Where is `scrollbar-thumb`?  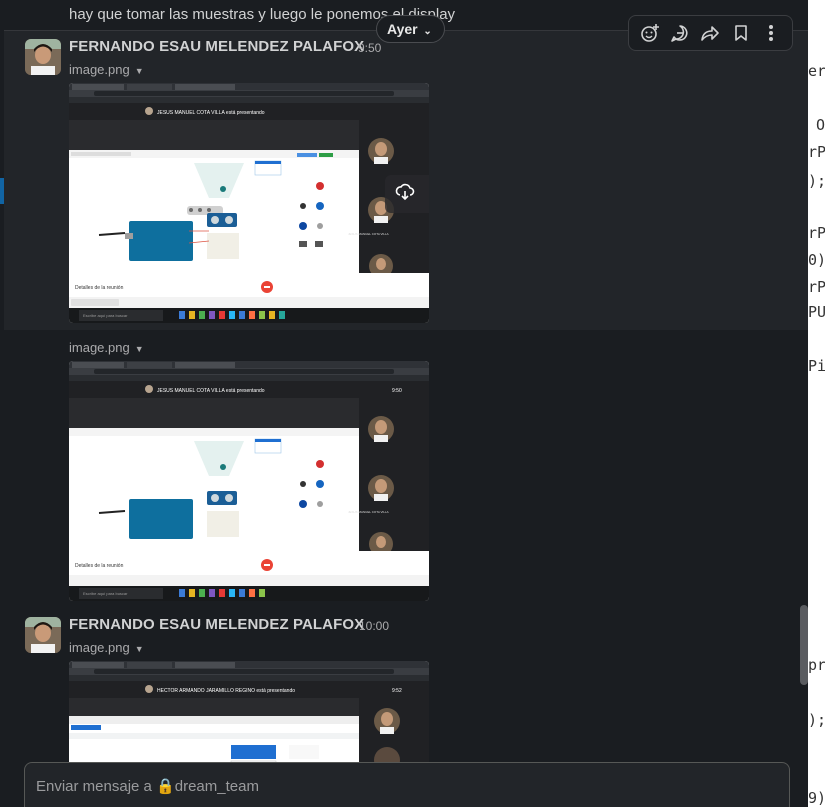 scrollbar-thumb is located at coordinates (804, 645).